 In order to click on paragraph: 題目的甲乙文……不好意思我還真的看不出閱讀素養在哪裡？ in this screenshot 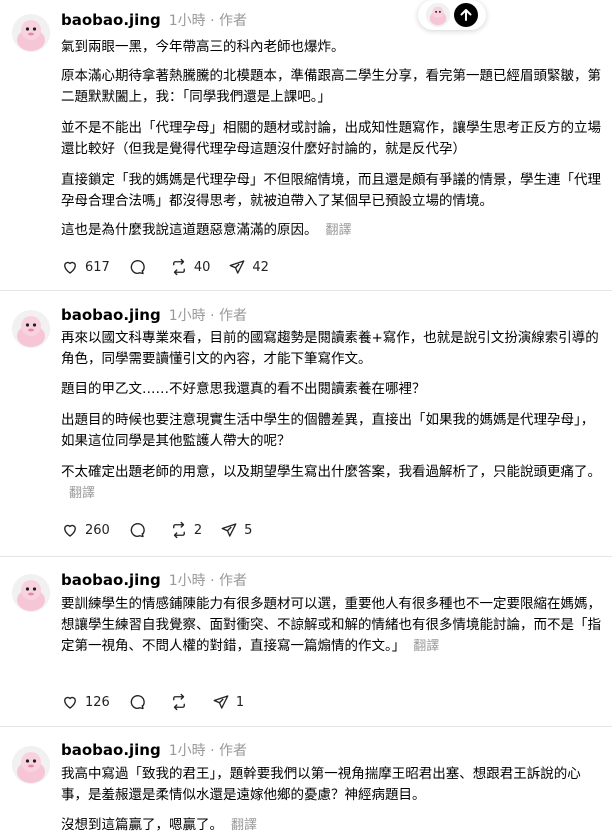, I will do `click(243, 389)`.